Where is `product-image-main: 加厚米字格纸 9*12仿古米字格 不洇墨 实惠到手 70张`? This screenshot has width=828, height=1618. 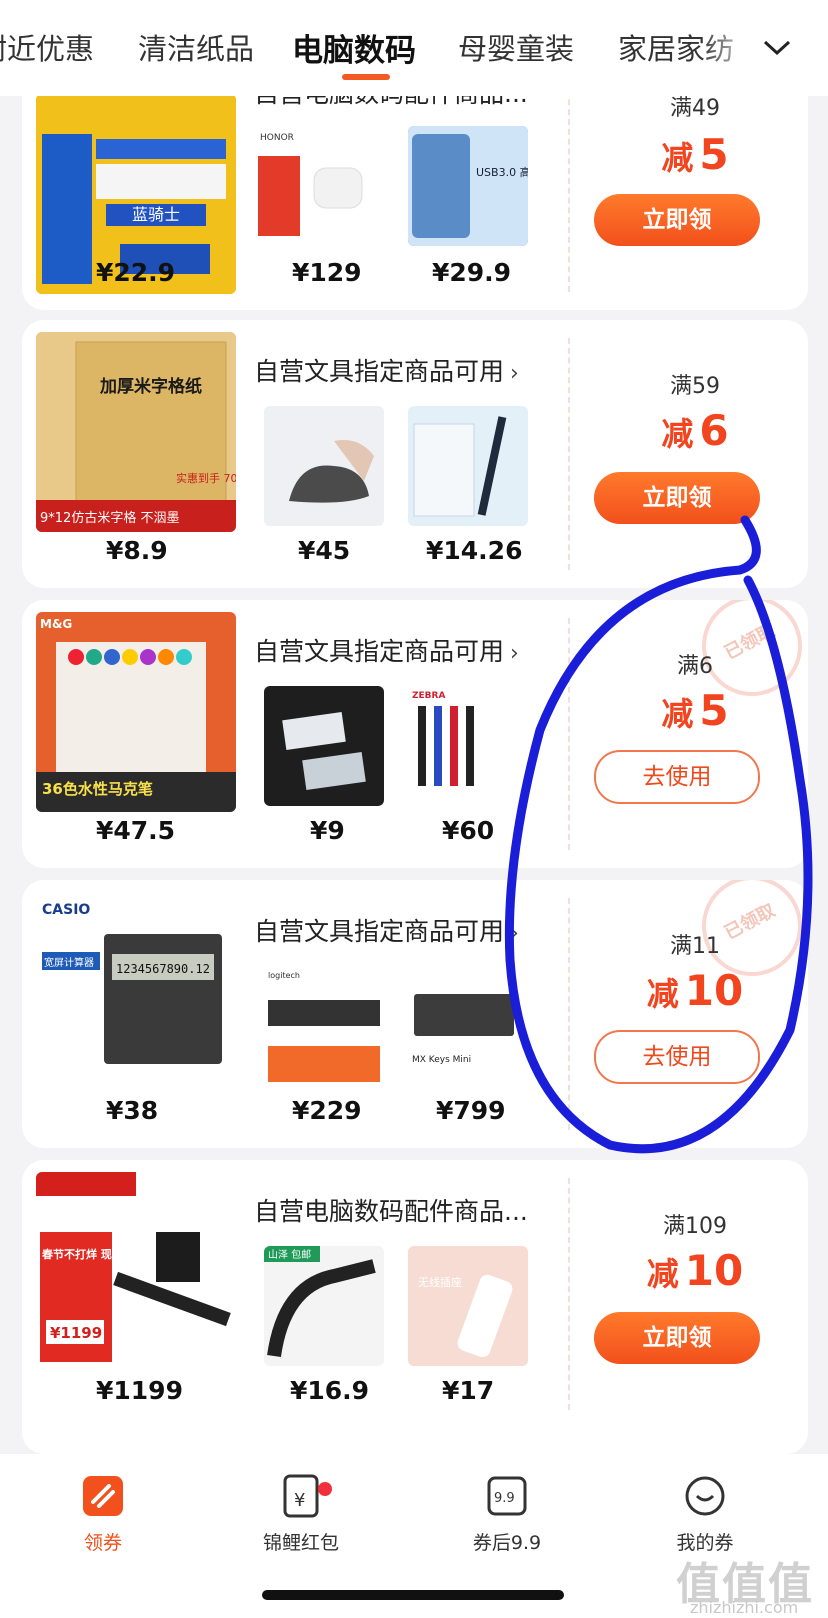
product-image-main: 加厚米字格纸 9*12仿古米字格 不洇墨 实惠到手 70张 is located at coordinates (136, 432).